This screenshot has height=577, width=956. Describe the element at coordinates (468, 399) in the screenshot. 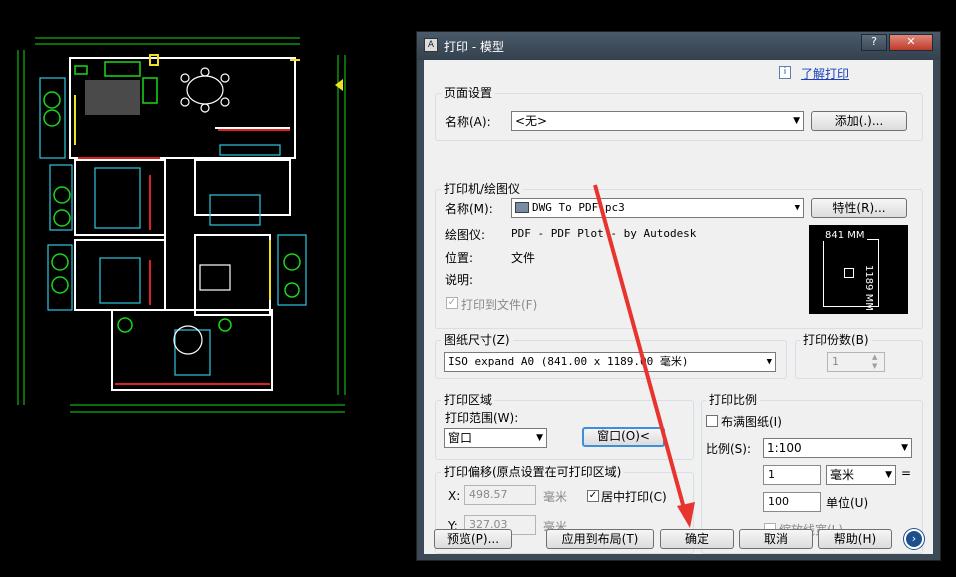

I see `plot-area-label: 打印区域` at that location.